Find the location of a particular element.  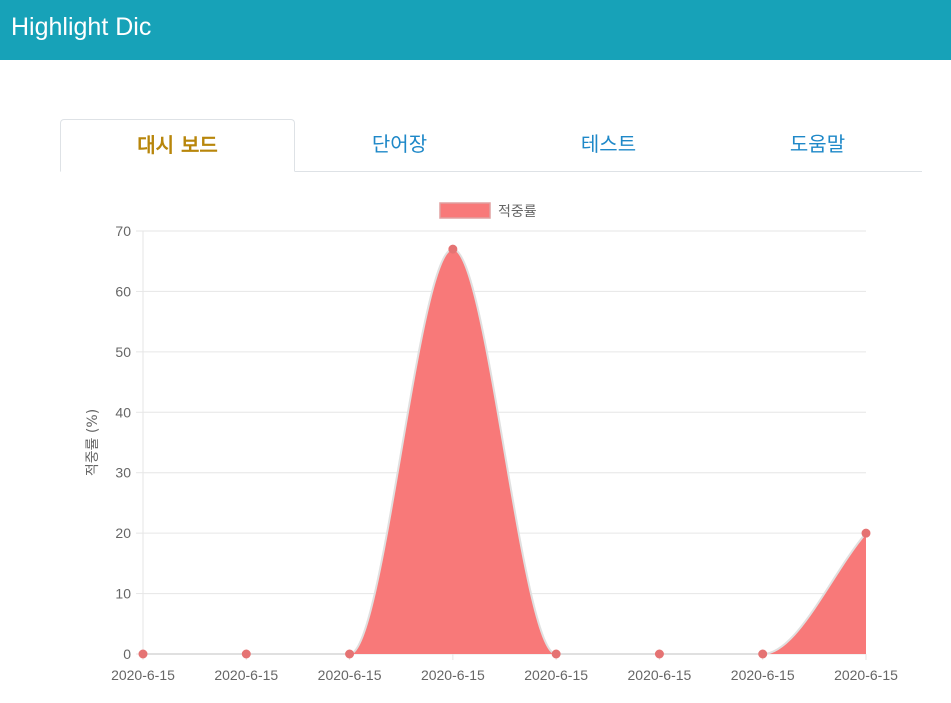

y-tick-label: 10 is located at coordinates (123, 594).